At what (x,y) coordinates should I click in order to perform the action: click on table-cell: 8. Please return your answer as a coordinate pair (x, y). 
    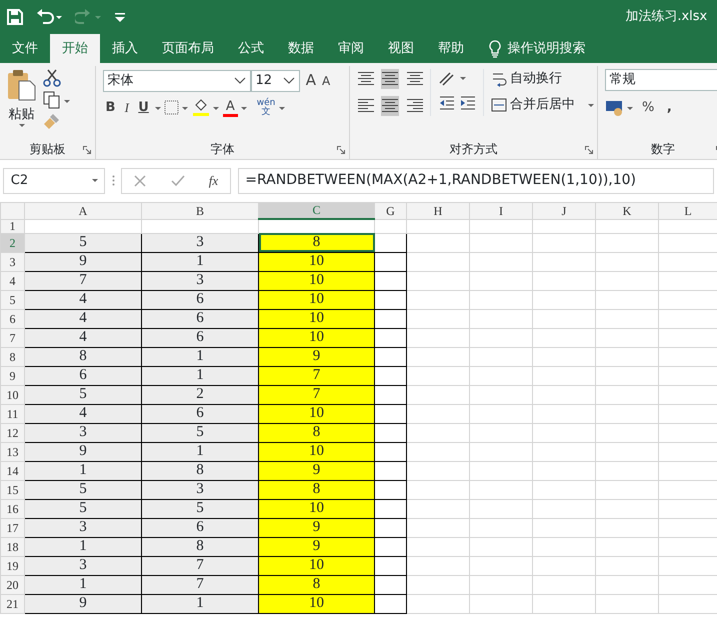
    Looking at the image, I should click on (200, 470).